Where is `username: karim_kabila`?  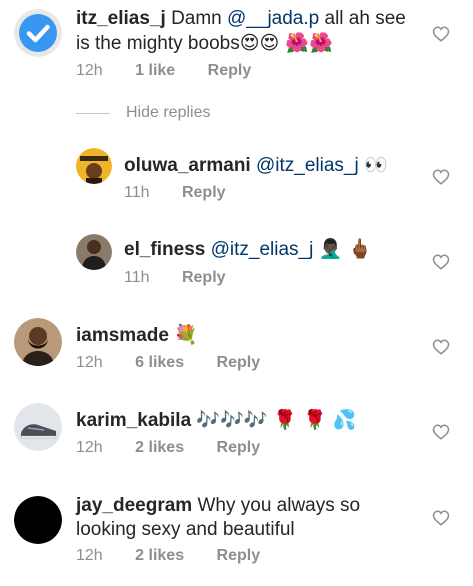 username: karim_kabila is located at coordinates (133, 420).